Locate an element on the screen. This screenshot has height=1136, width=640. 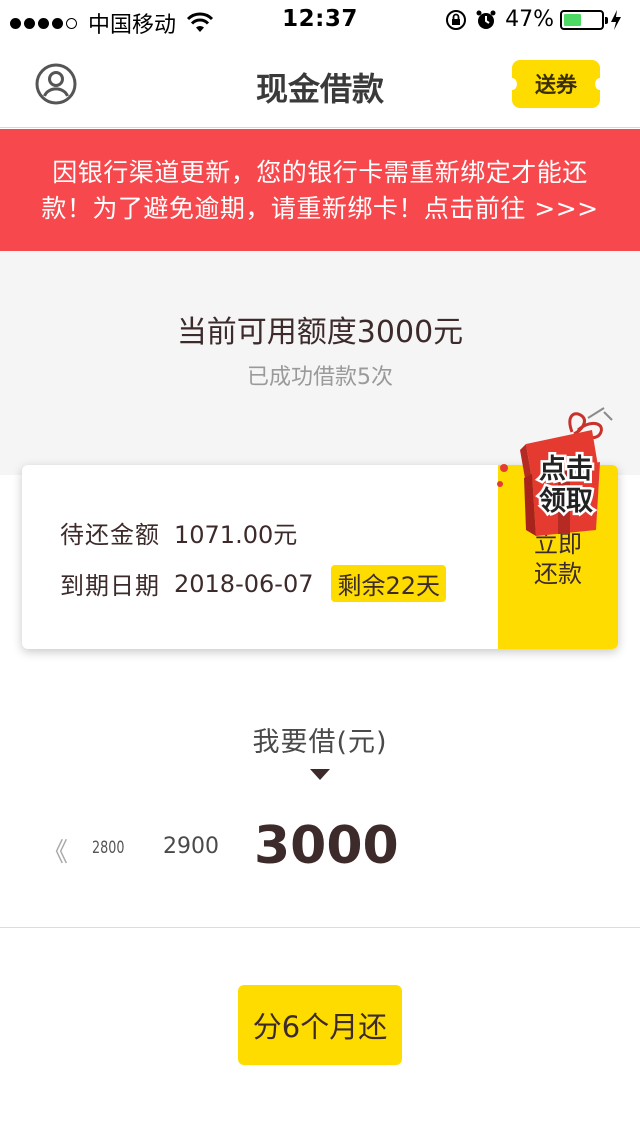
coupon-button: 送券 is located at coordinates (556, 84).